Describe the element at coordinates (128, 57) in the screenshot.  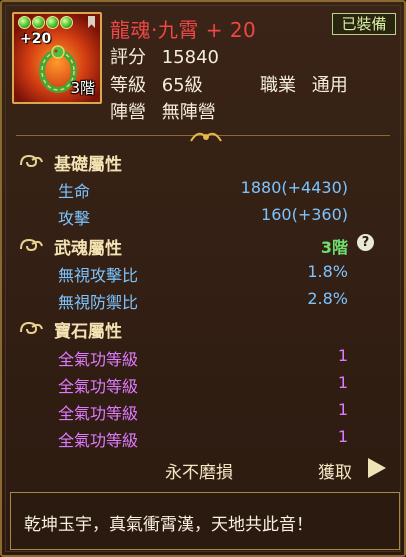
I see `score-label: 評分` at that location.